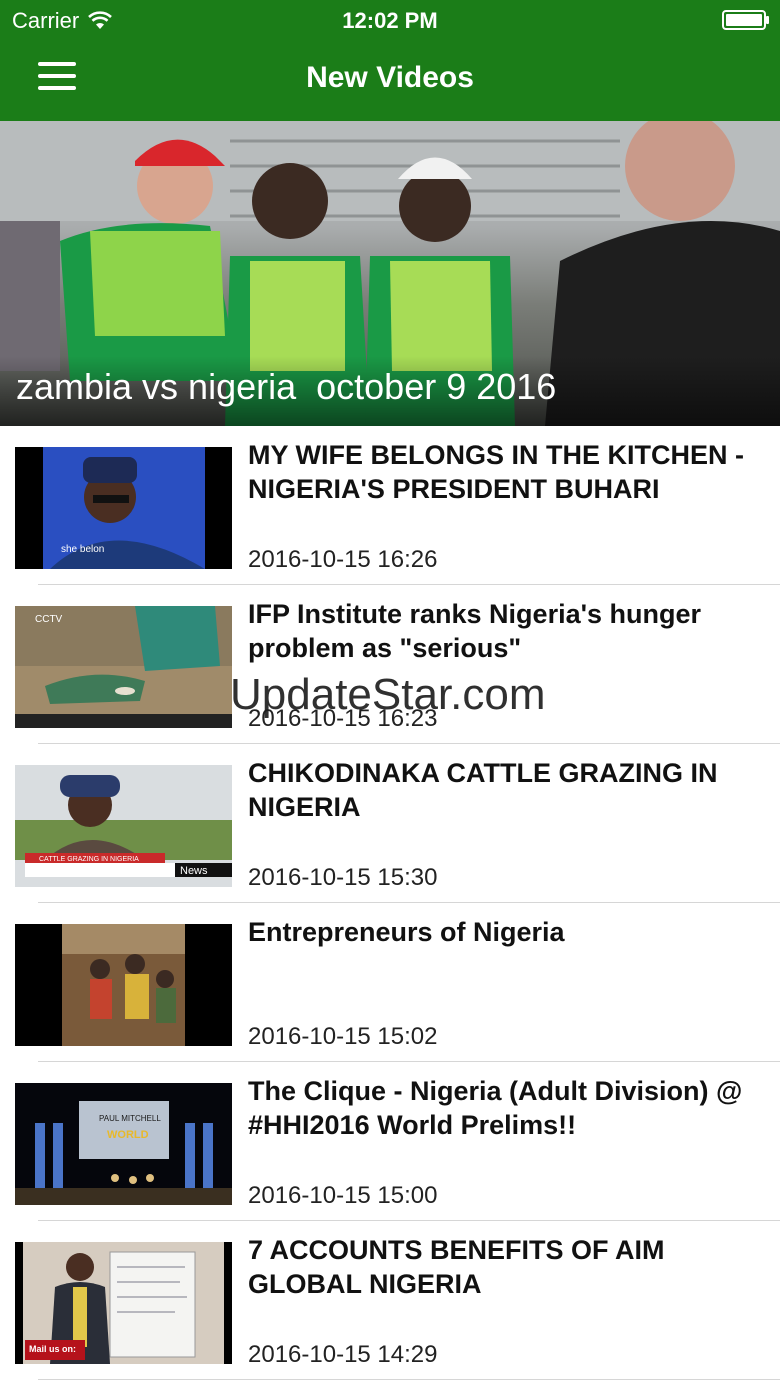 This screenshot has height=1387, width=780. What do you see at coordinates (123, 508) in the screenshot?
I see `video-thumbnail: she belon` at bounding box center [123, 508].